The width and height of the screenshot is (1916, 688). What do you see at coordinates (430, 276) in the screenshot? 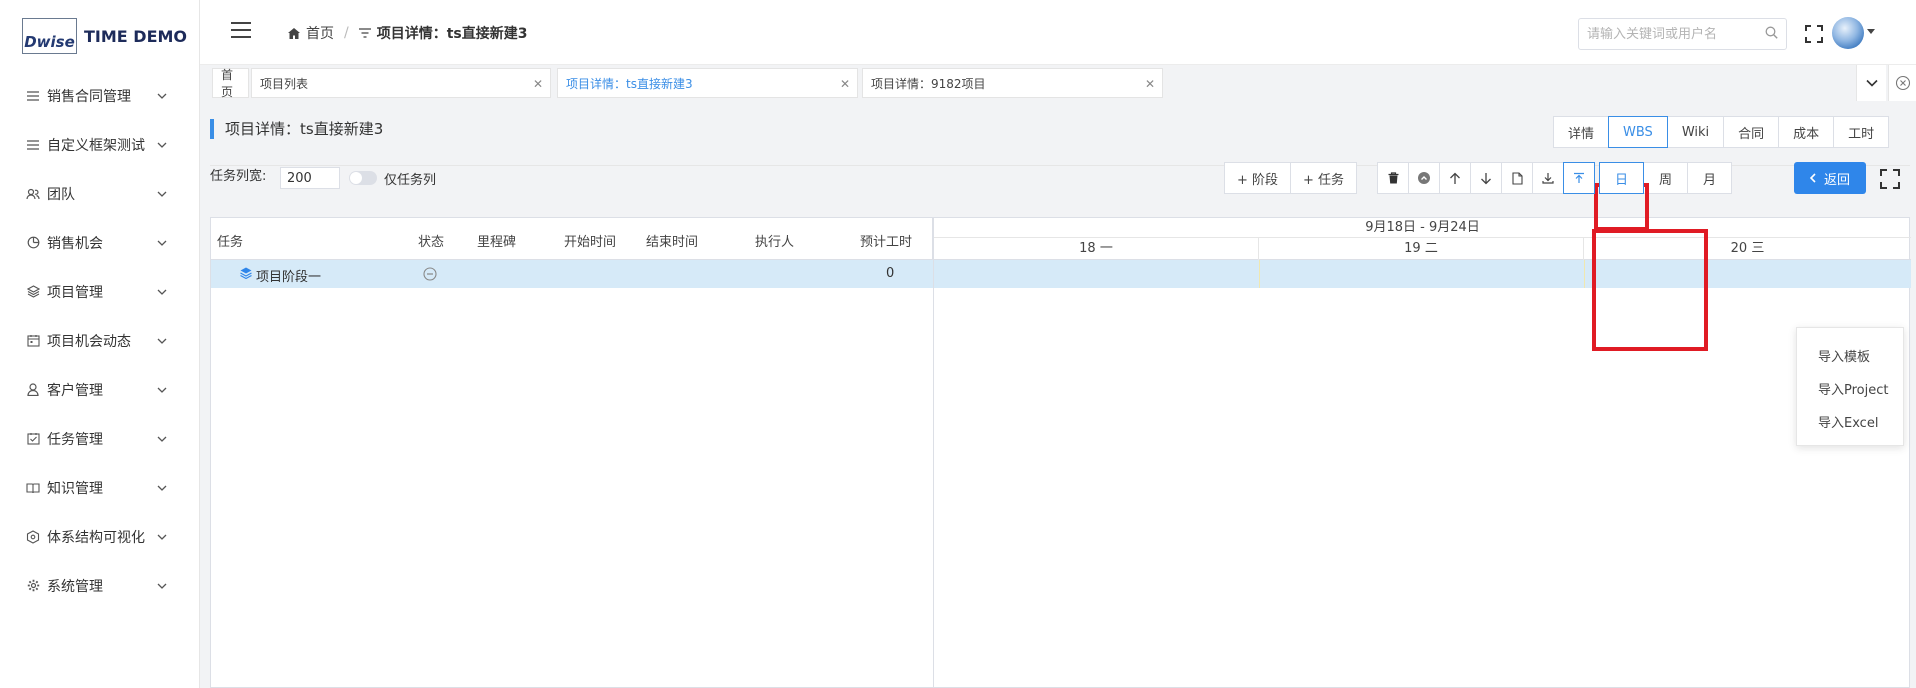
I see `status-icon` at bounding box center [430, 276].